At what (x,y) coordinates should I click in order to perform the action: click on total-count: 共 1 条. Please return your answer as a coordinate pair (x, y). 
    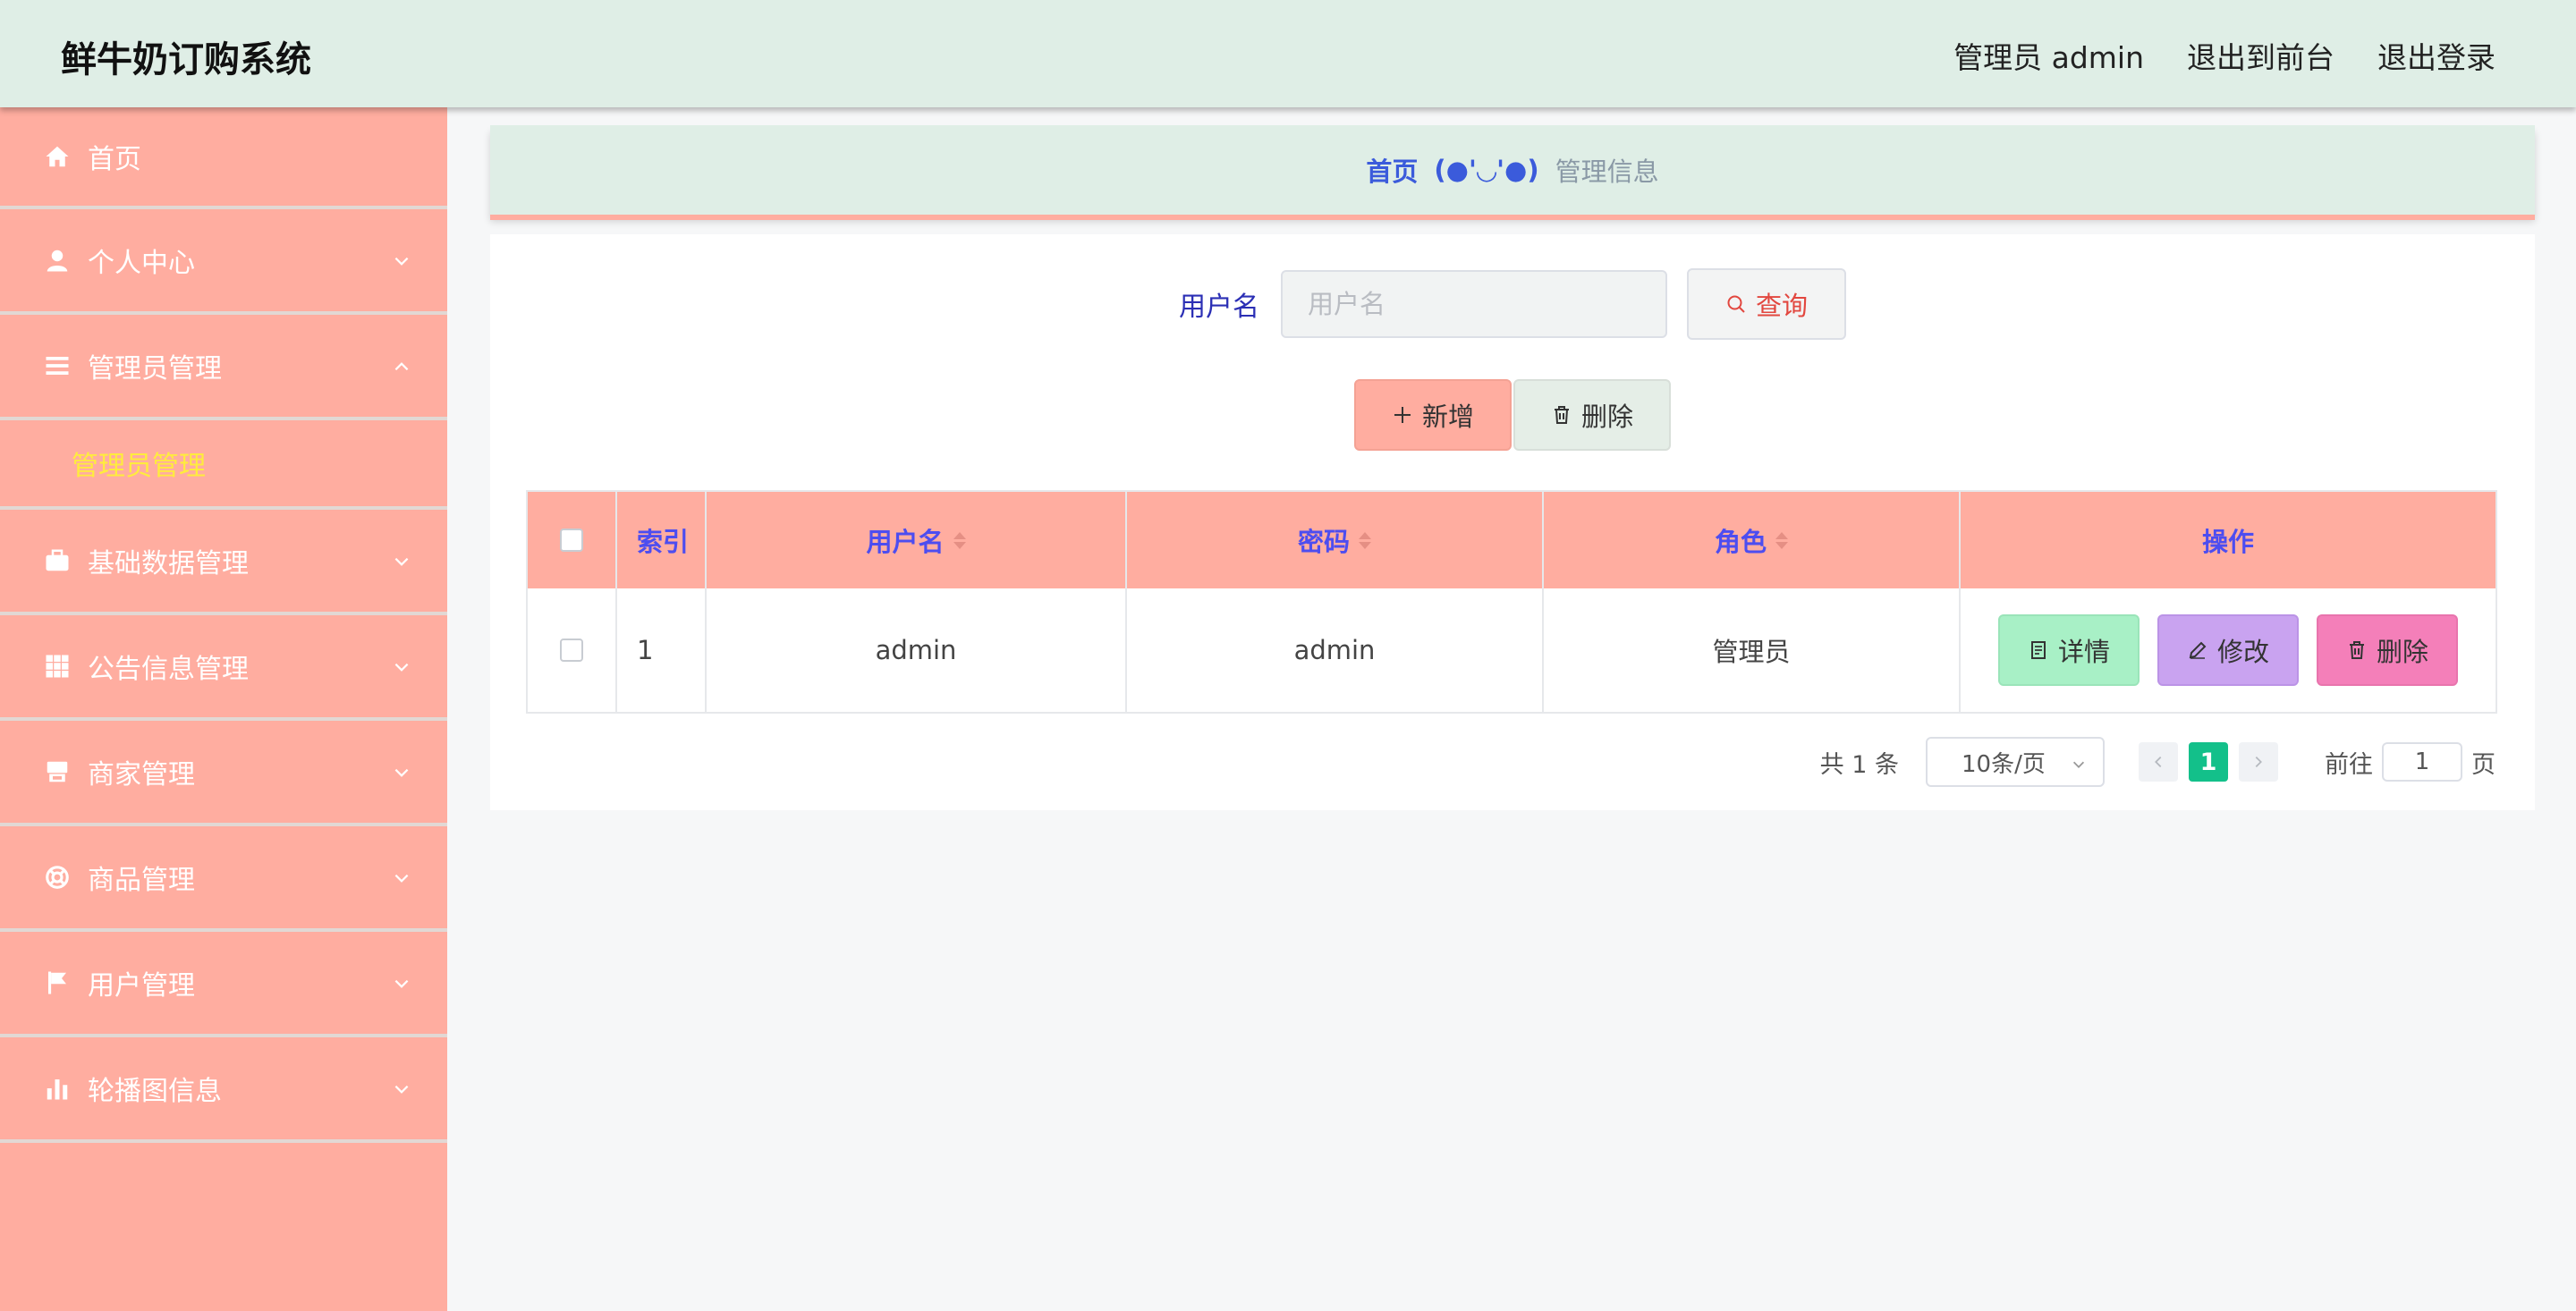
    Looking at the image, I should click on (1859, 764).